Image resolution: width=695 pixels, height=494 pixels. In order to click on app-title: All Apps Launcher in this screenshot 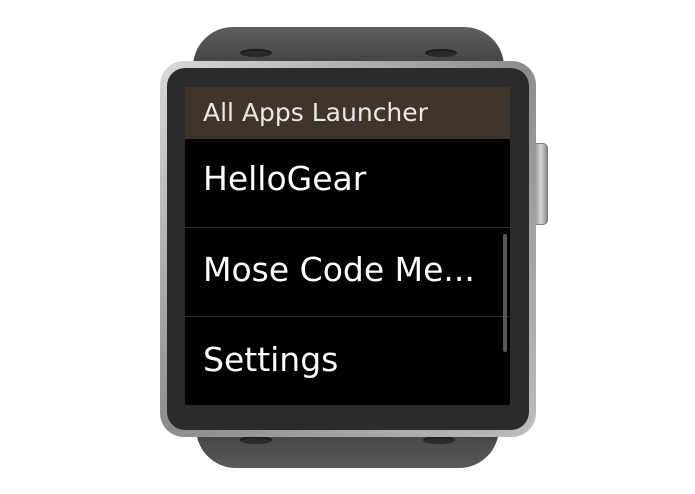, I will do `click(315, 112)`.